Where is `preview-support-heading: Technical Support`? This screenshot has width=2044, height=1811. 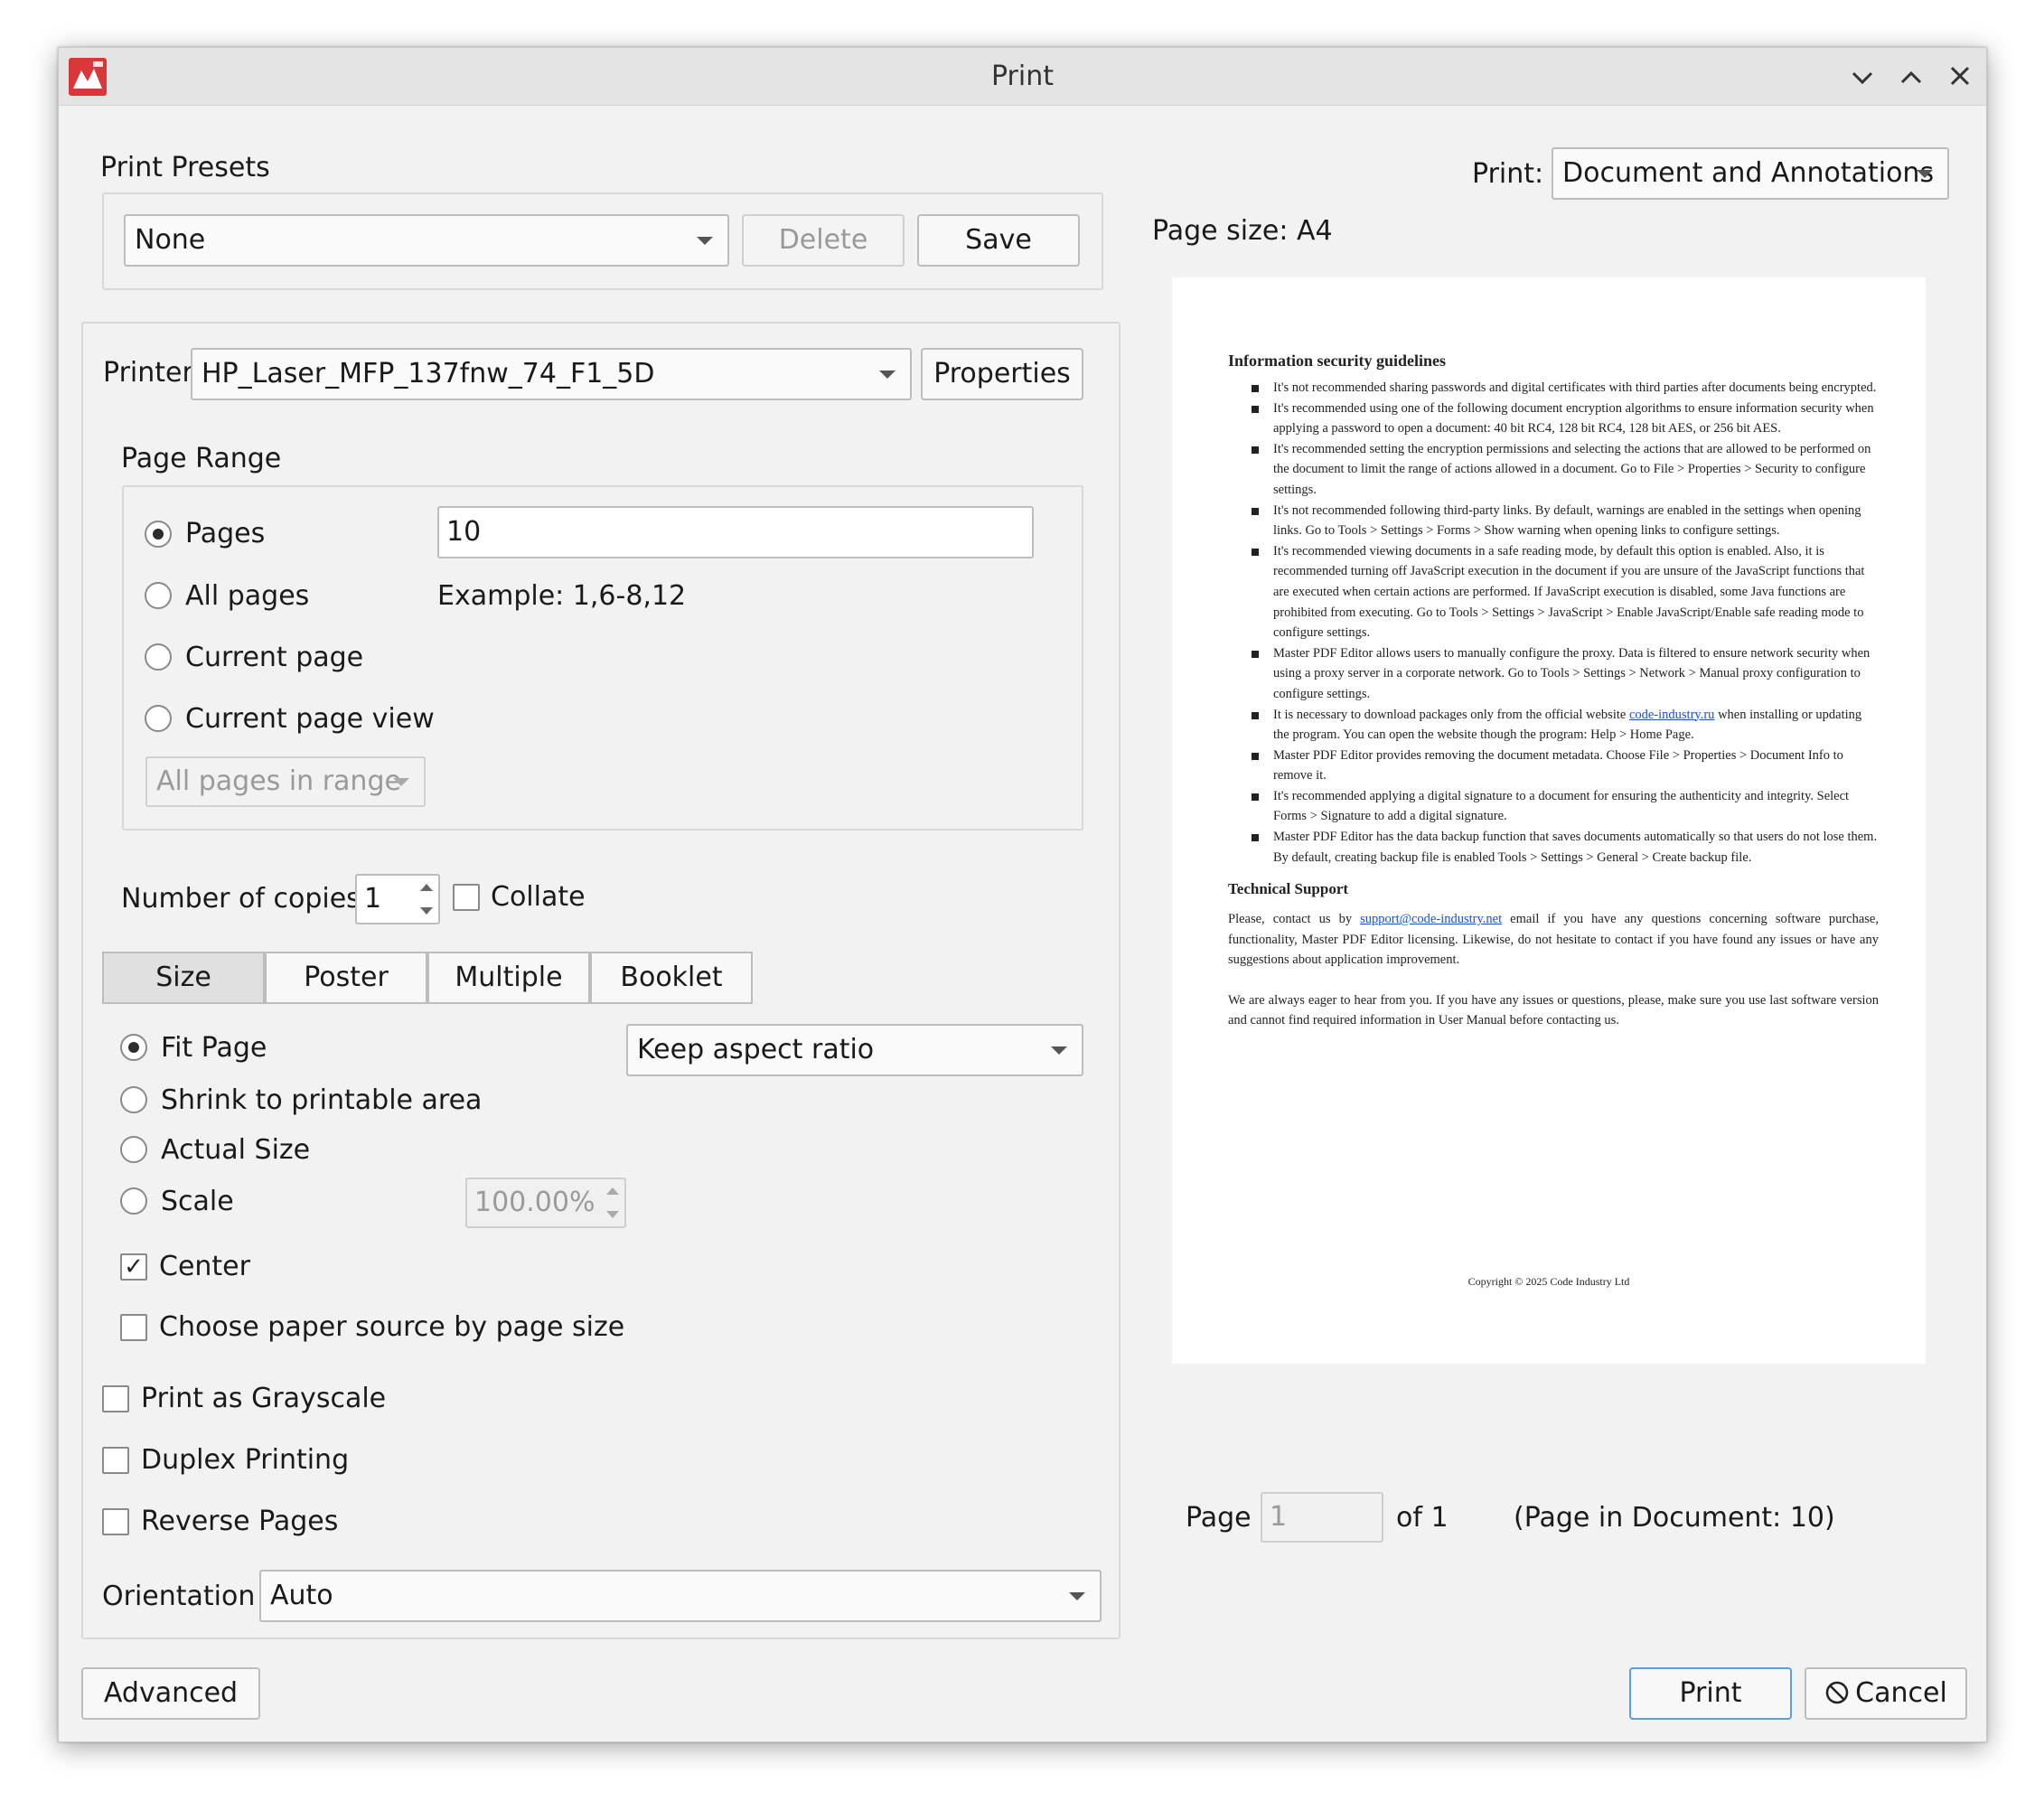 preview-support-heading: Technical Support is located at coordinates (1289, 889).